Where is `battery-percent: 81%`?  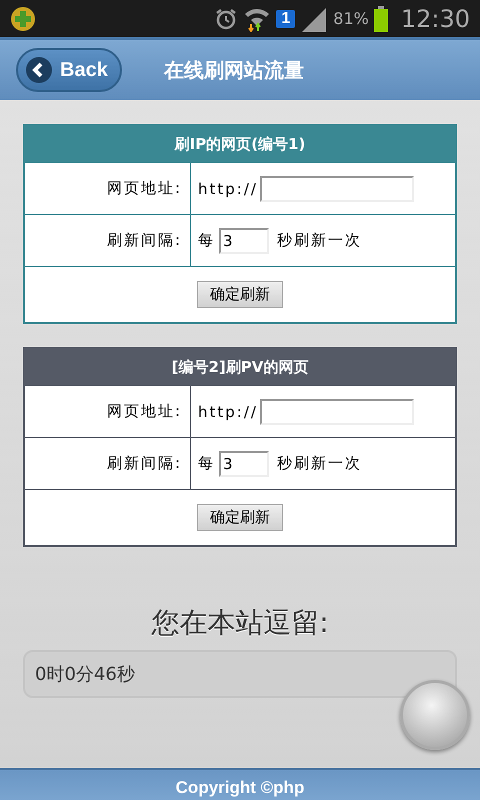 battery-percent: 81% is located at coordinates (351, 18).